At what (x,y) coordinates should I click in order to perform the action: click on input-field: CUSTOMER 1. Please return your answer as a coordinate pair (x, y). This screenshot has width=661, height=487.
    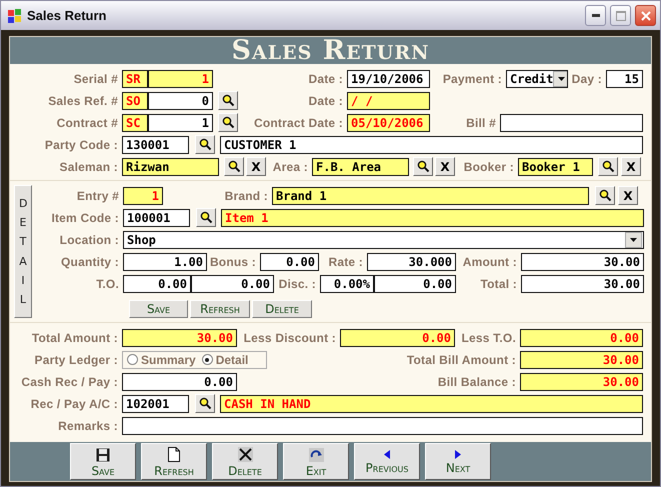
    Looking at the image, I should click on (431, 145).